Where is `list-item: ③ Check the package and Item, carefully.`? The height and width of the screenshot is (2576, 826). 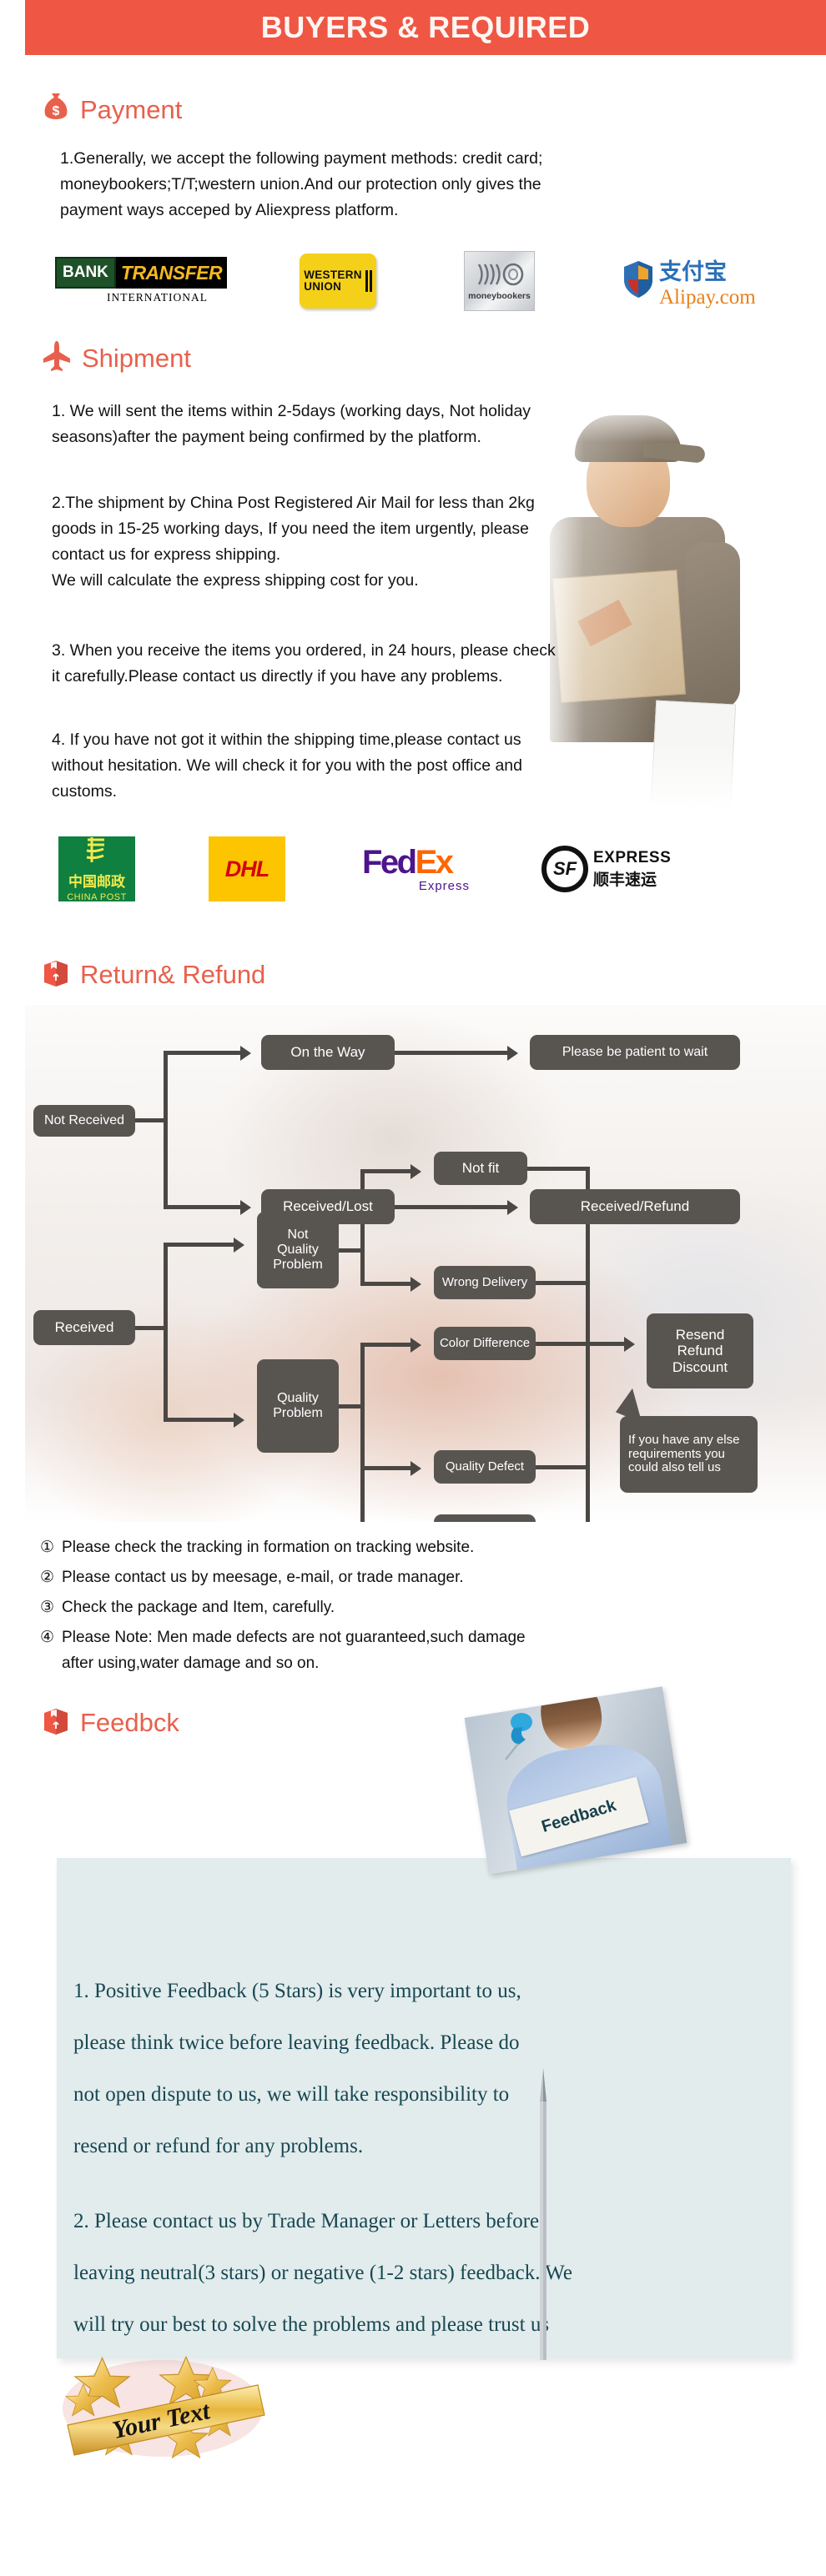
list-item: ③ Check the package and Item, carefully. is located at coordinates (416, 1607).